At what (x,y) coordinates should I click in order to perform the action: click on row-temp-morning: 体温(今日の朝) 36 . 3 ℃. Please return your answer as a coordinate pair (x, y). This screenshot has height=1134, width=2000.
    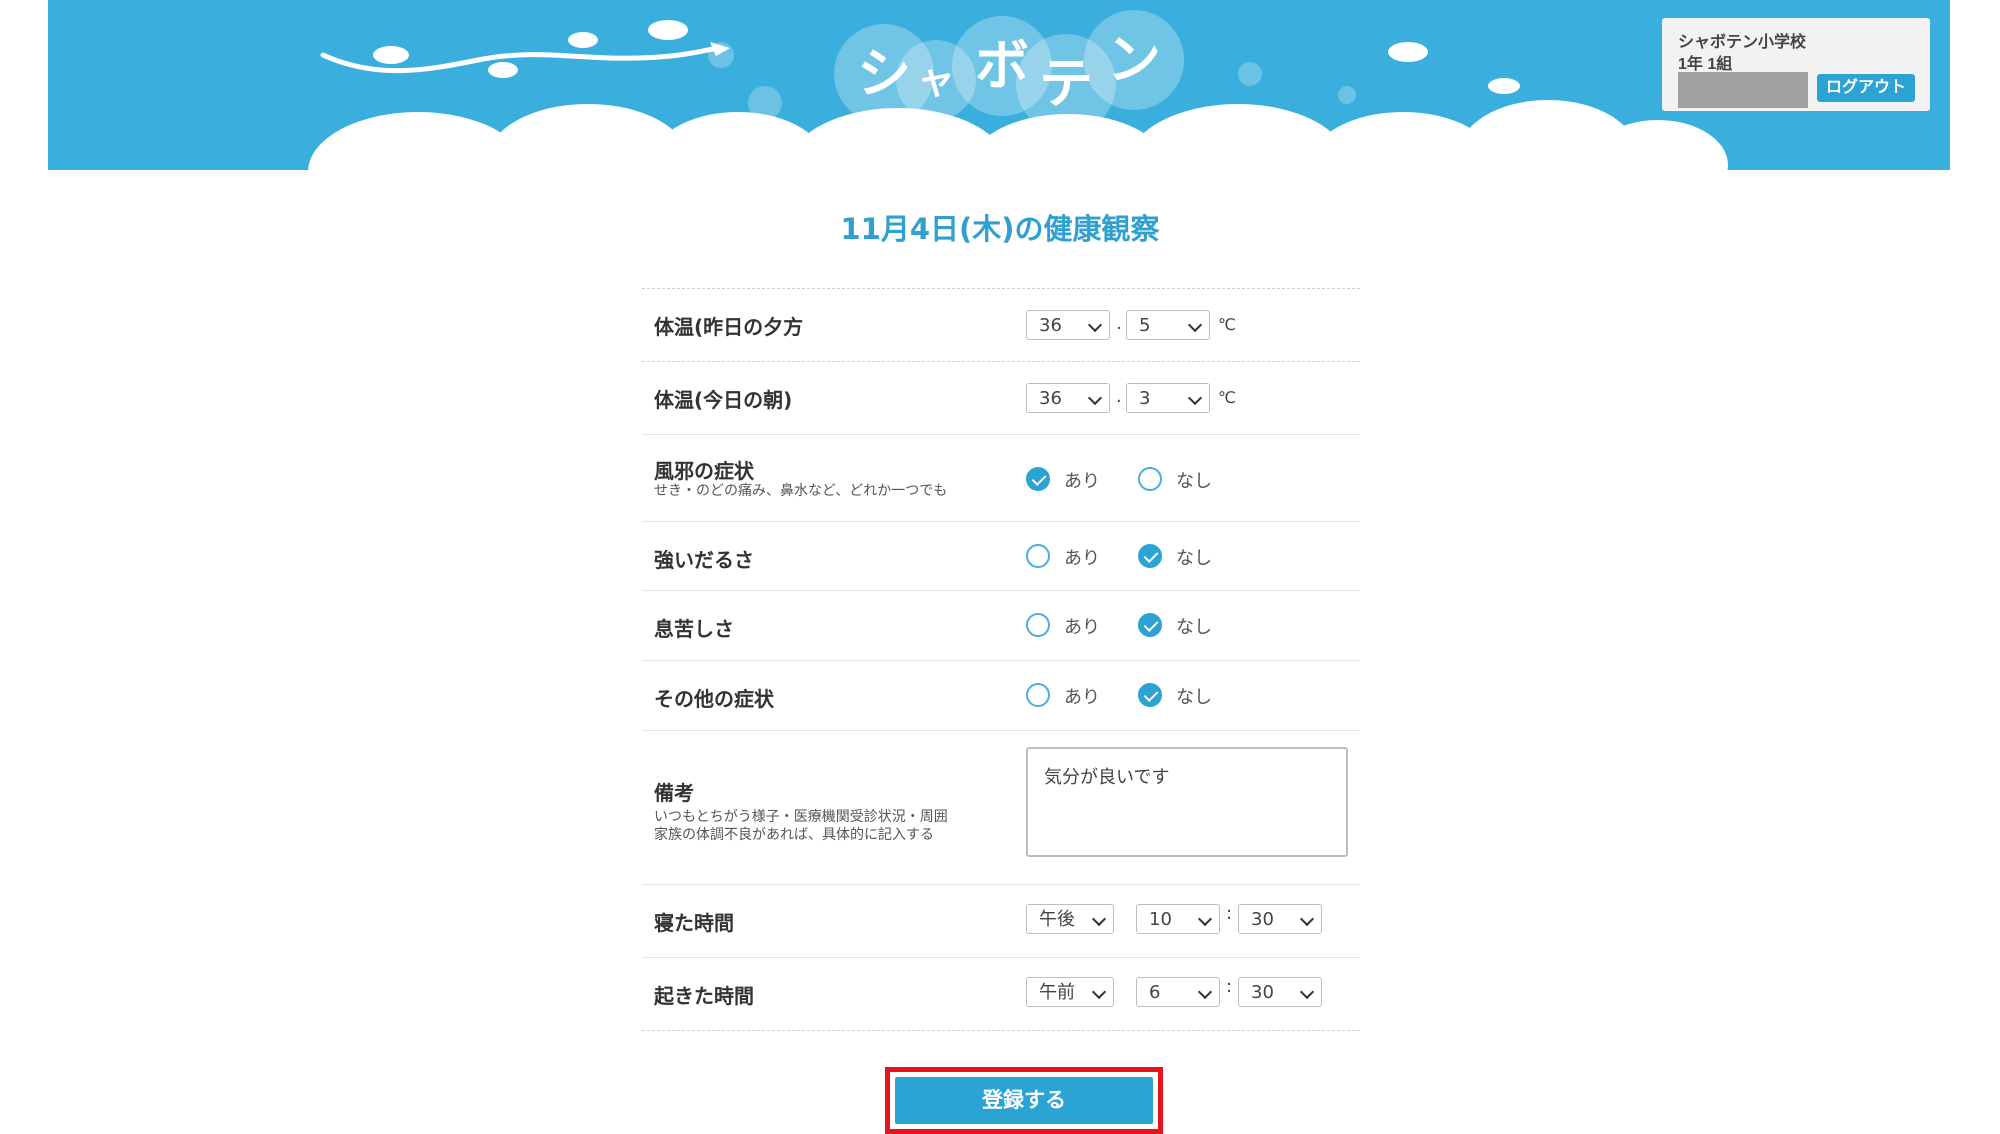
    Looking at the image, I should click on (1001, 398).